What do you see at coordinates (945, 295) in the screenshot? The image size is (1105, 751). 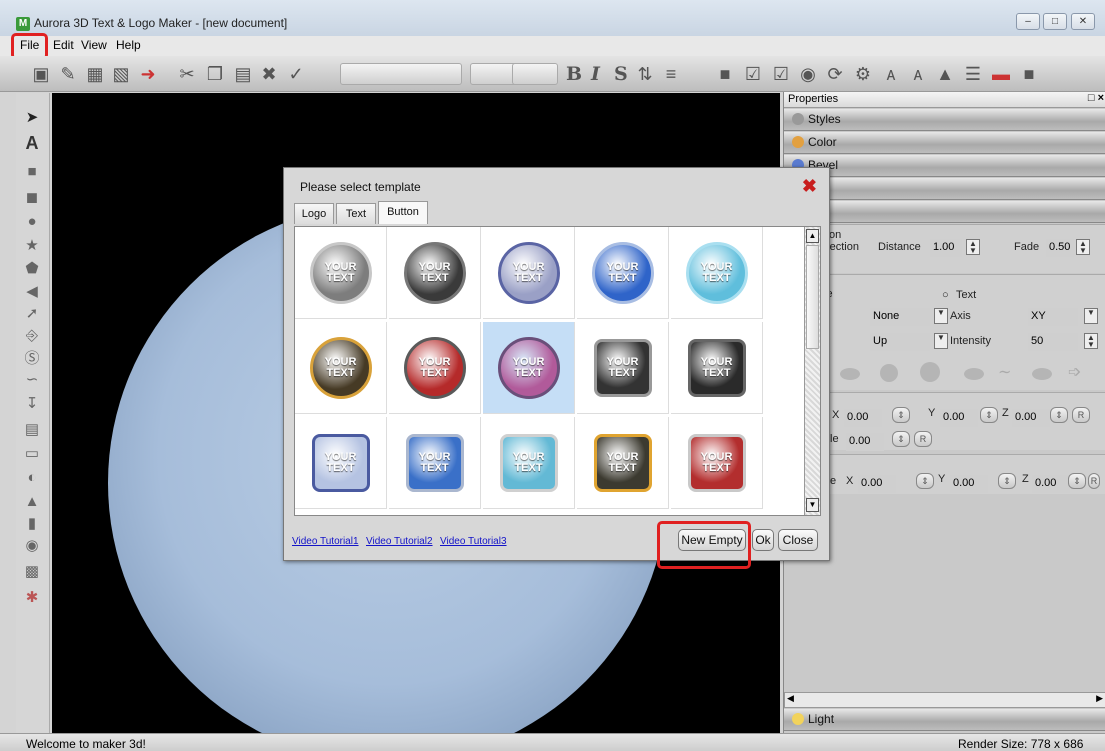 I see `text-radio-icon: ○` at bounding box center [945, 295].